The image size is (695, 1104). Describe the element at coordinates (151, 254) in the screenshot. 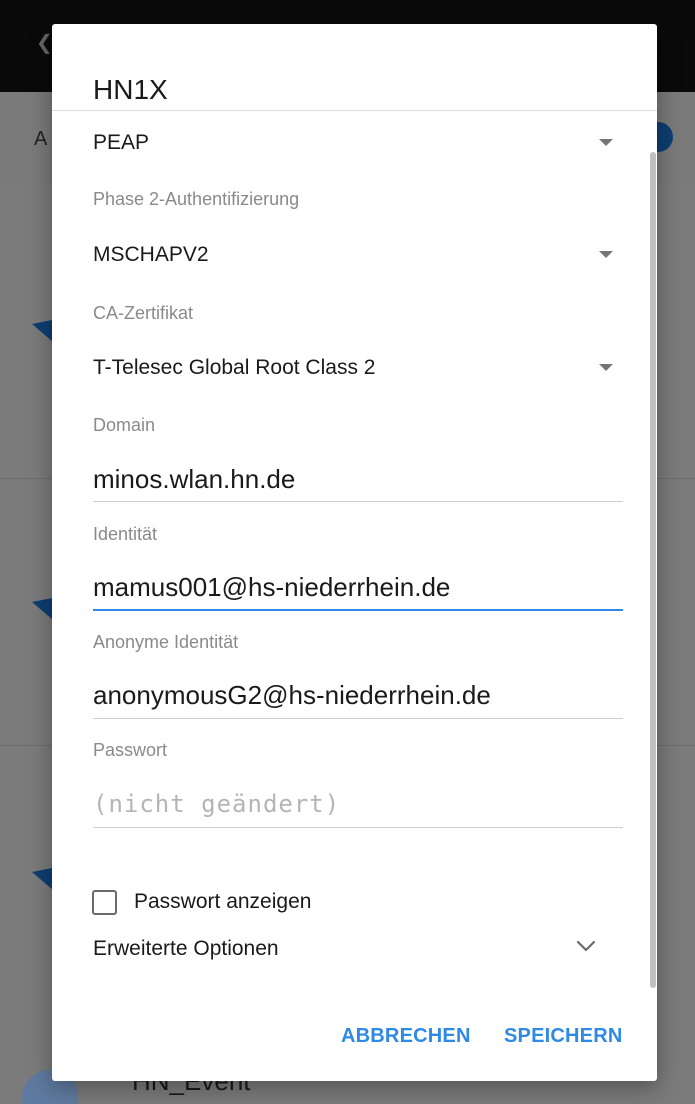

I see `phase2-value: MSCHAPV2` at that location.